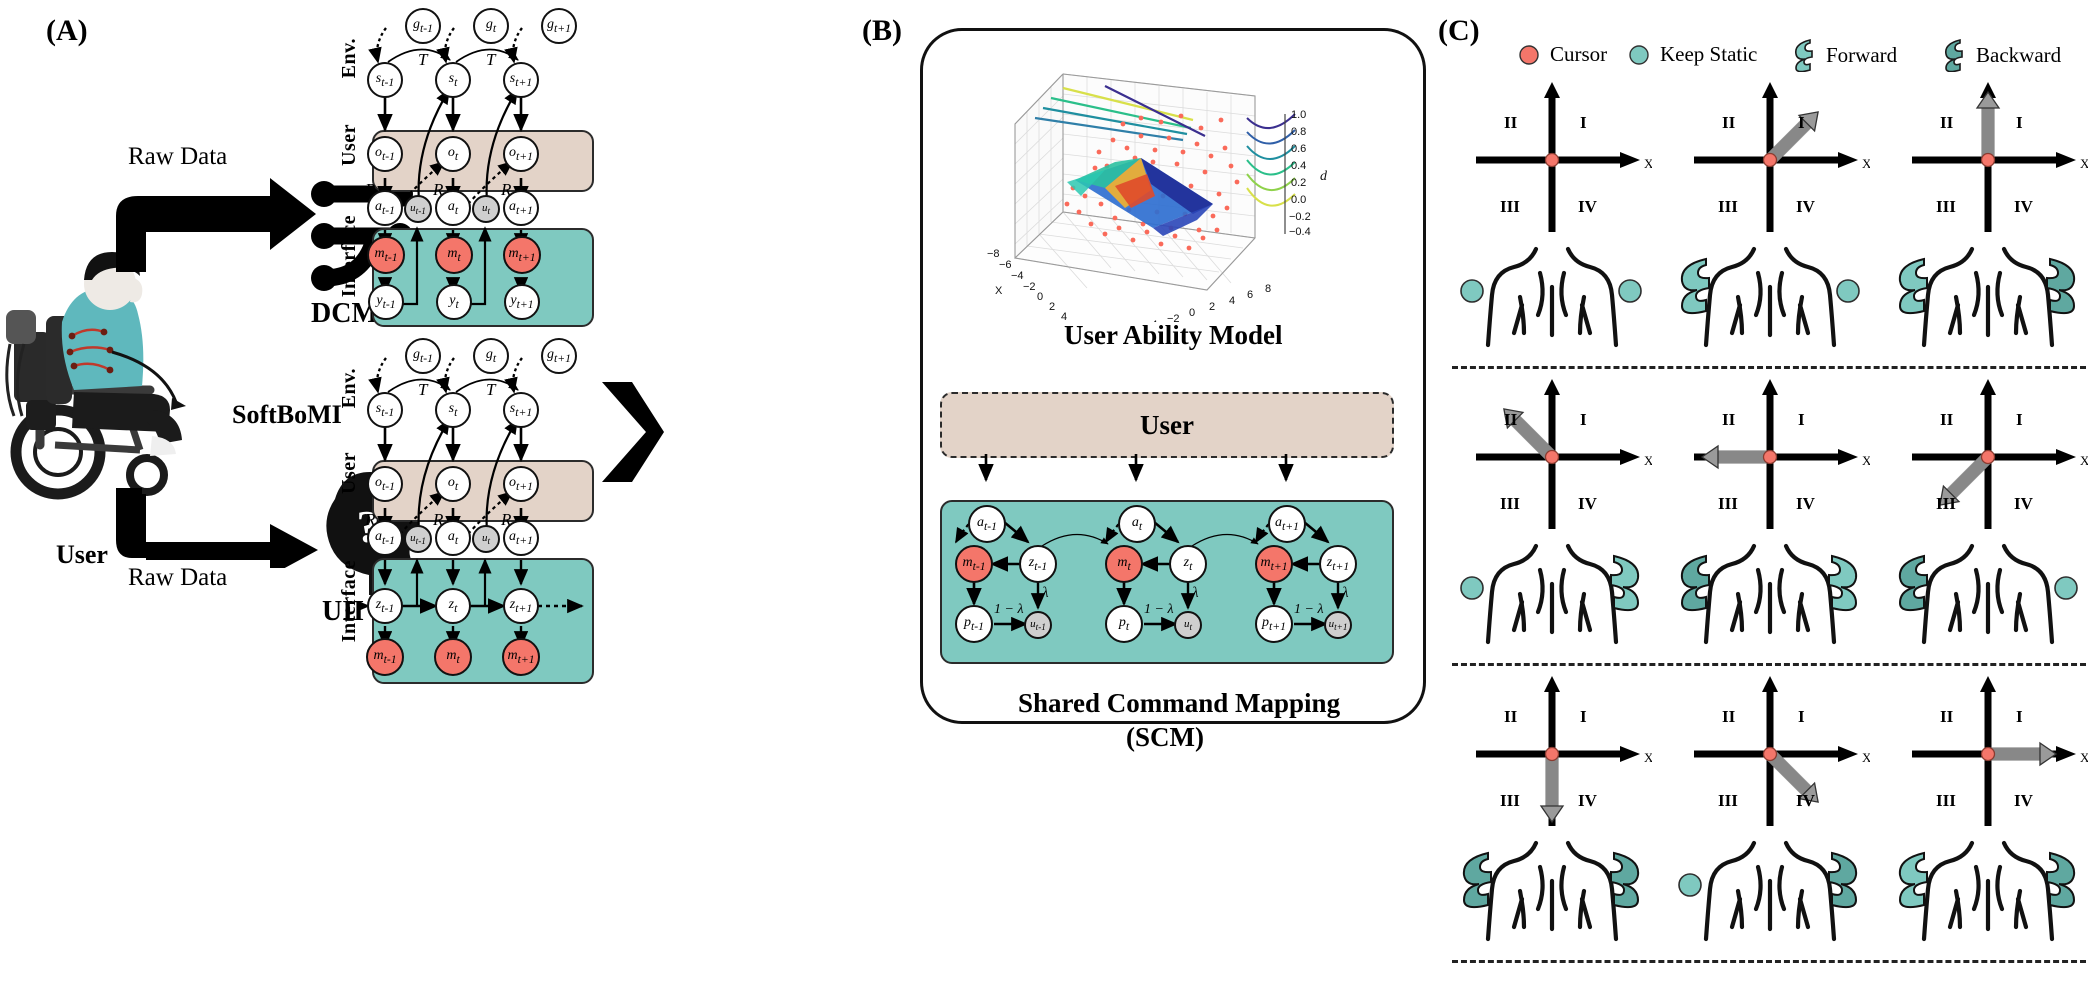 Image resolution: width=2096 pixels, height=995 pixels. What do you see at coordinates (1188, 564) in the screenshot?
I see `node-z-t-scm: zt` at bounding box center [1188, 564].